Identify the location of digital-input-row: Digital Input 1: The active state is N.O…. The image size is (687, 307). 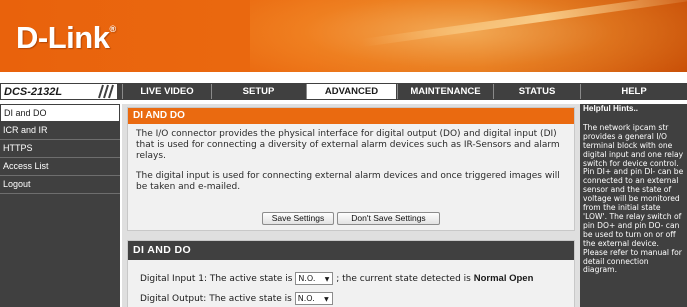
(336, 278).